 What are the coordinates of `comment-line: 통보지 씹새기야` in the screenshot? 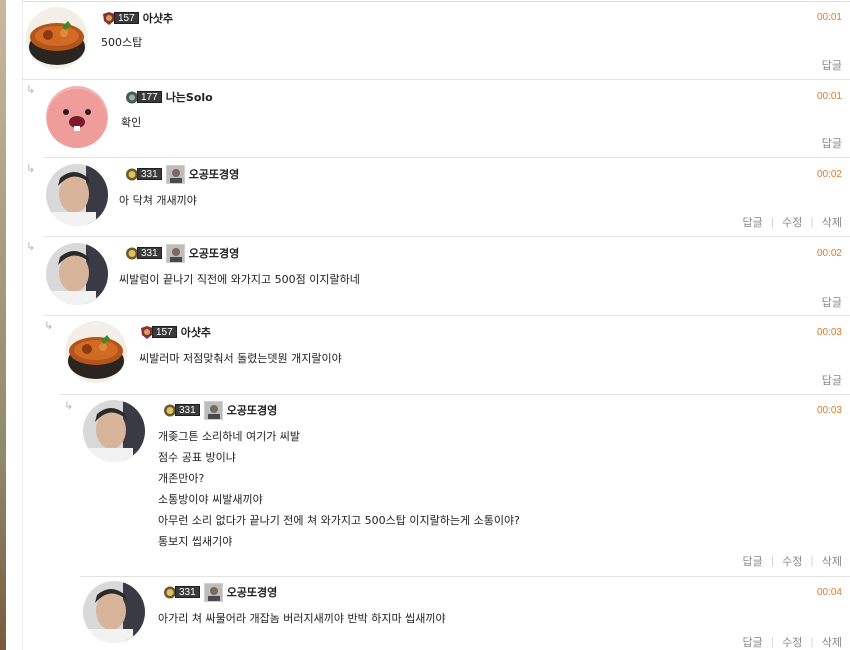 It's located at (195, 541).